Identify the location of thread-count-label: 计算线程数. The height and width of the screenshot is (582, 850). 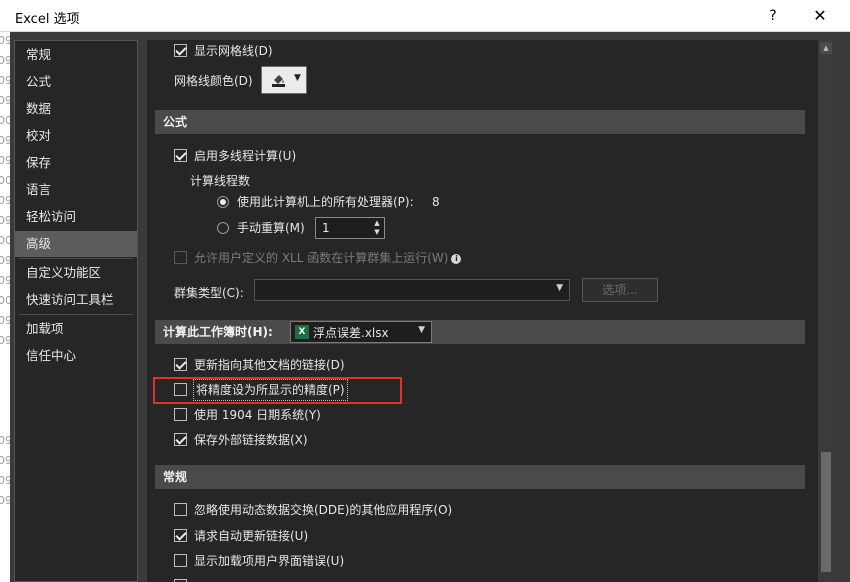
(220, 181).